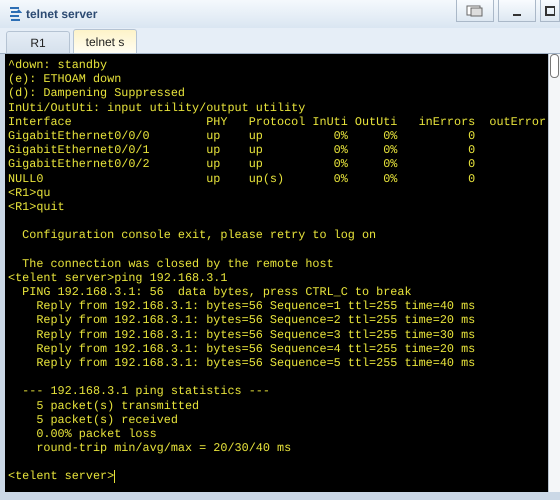  I want to click on tab: telnet s, so click(105, 41).